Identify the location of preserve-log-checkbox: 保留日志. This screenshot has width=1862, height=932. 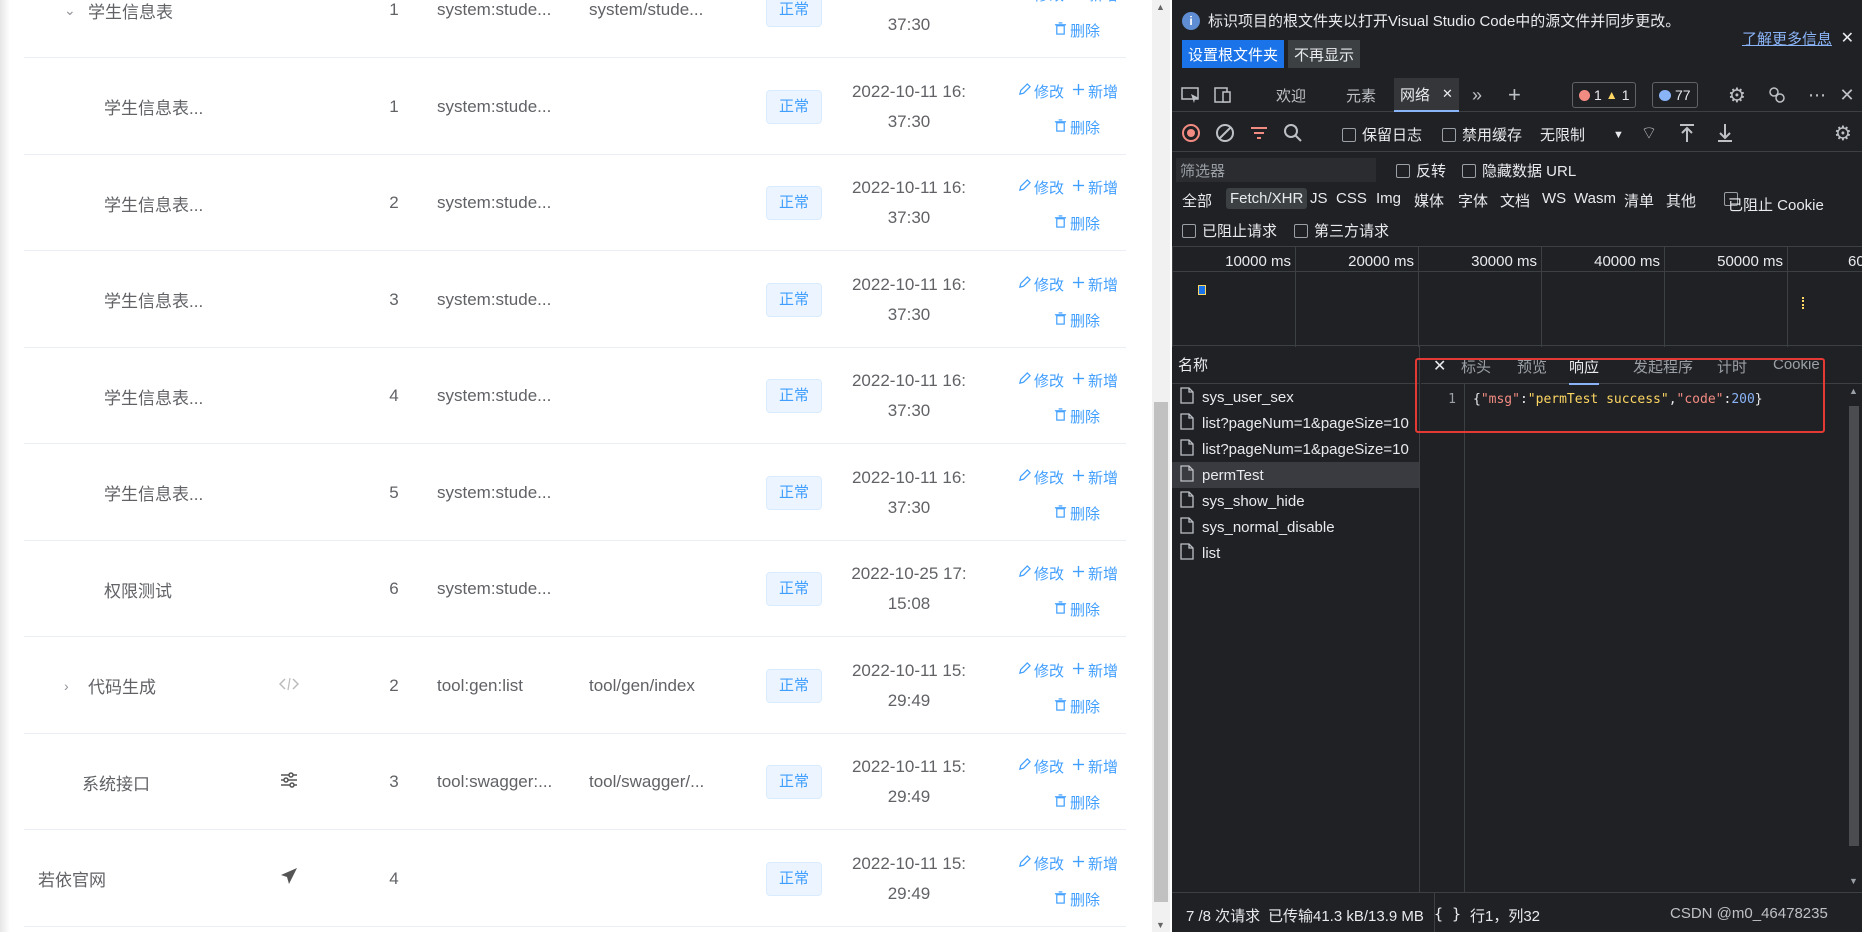
(1382, 134).